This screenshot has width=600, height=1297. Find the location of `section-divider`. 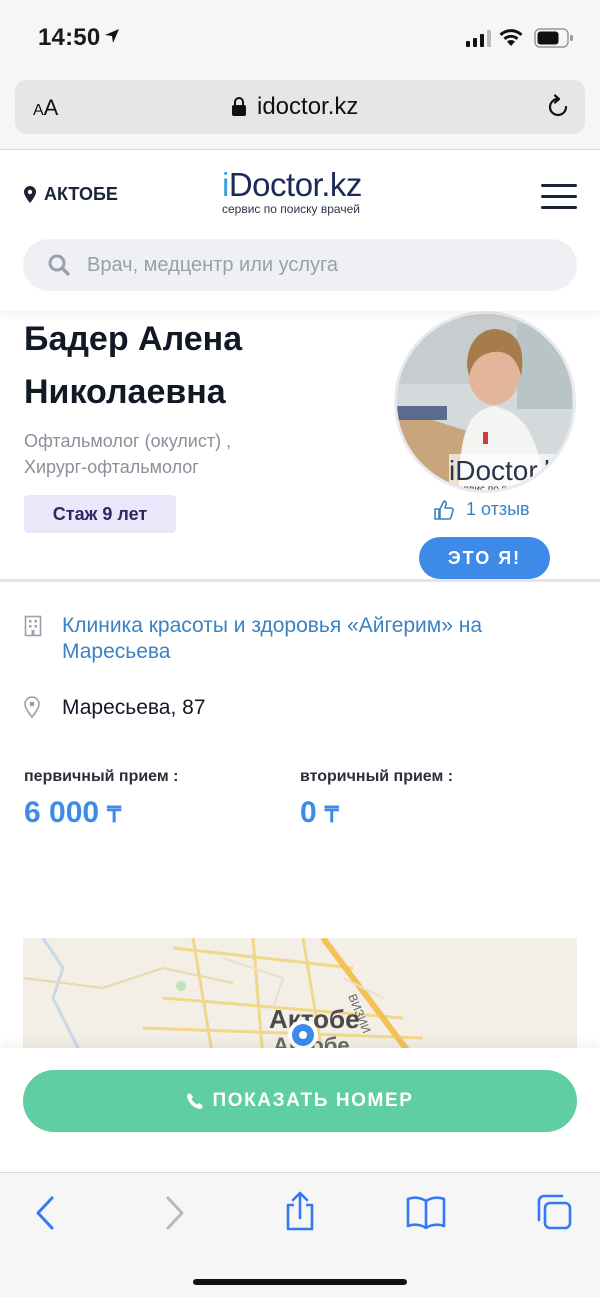

section-divider is located at coordinates (300, 580).